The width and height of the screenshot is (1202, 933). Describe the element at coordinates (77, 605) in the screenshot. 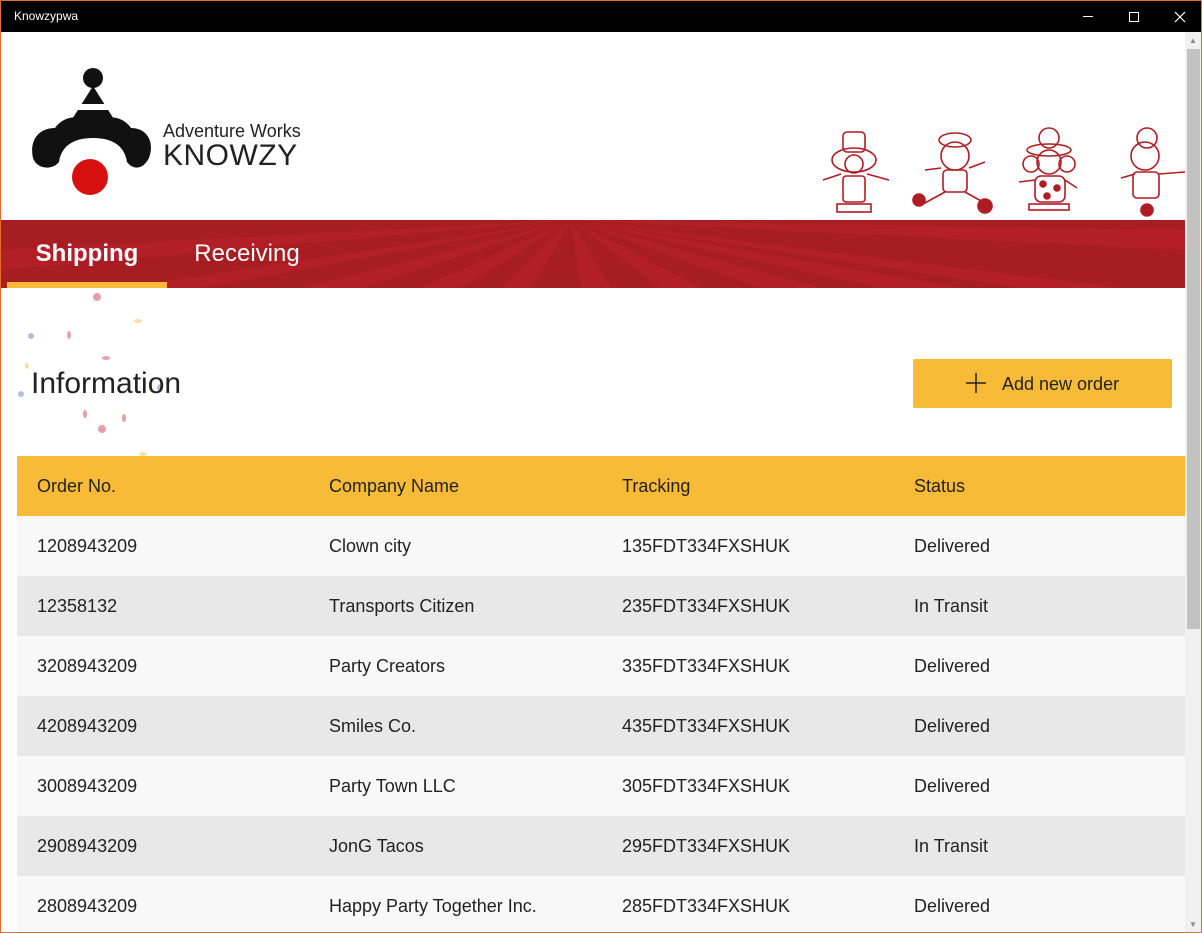

I see `order-number-cell: 12358132` at that location.